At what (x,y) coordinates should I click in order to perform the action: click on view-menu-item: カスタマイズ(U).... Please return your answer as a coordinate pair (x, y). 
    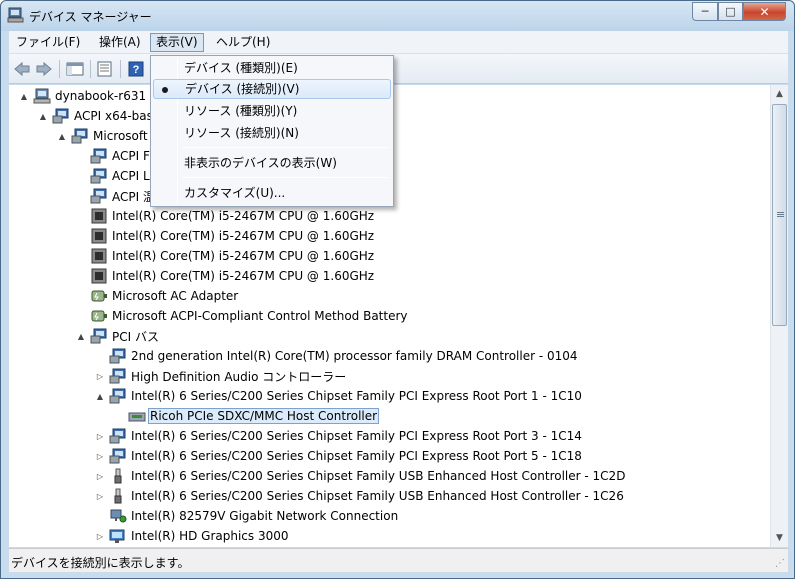
    Looking at the image, I should click on (272, 193).